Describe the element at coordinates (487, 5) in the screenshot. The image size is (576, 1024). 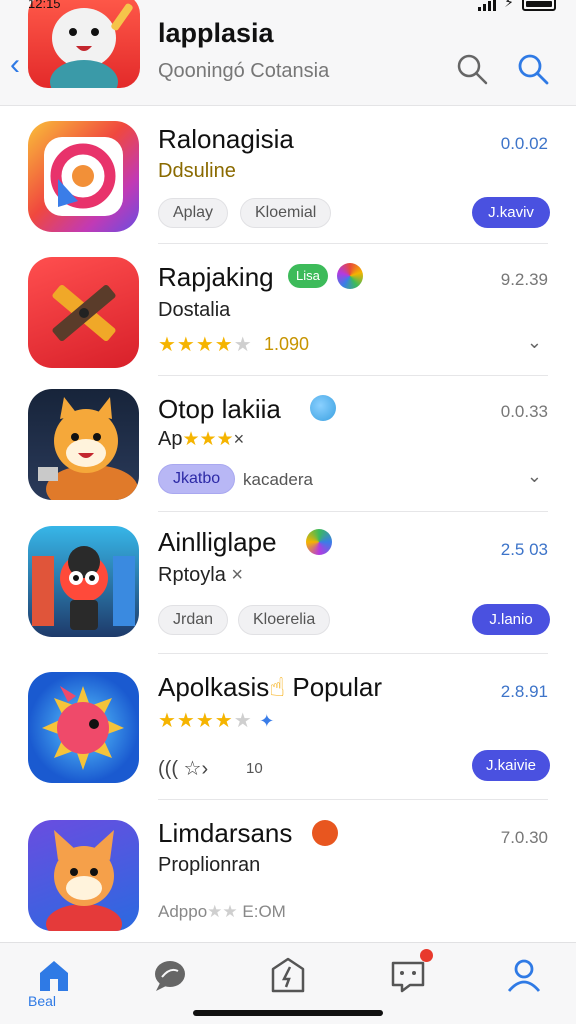
I see `signal-icon` at that location.